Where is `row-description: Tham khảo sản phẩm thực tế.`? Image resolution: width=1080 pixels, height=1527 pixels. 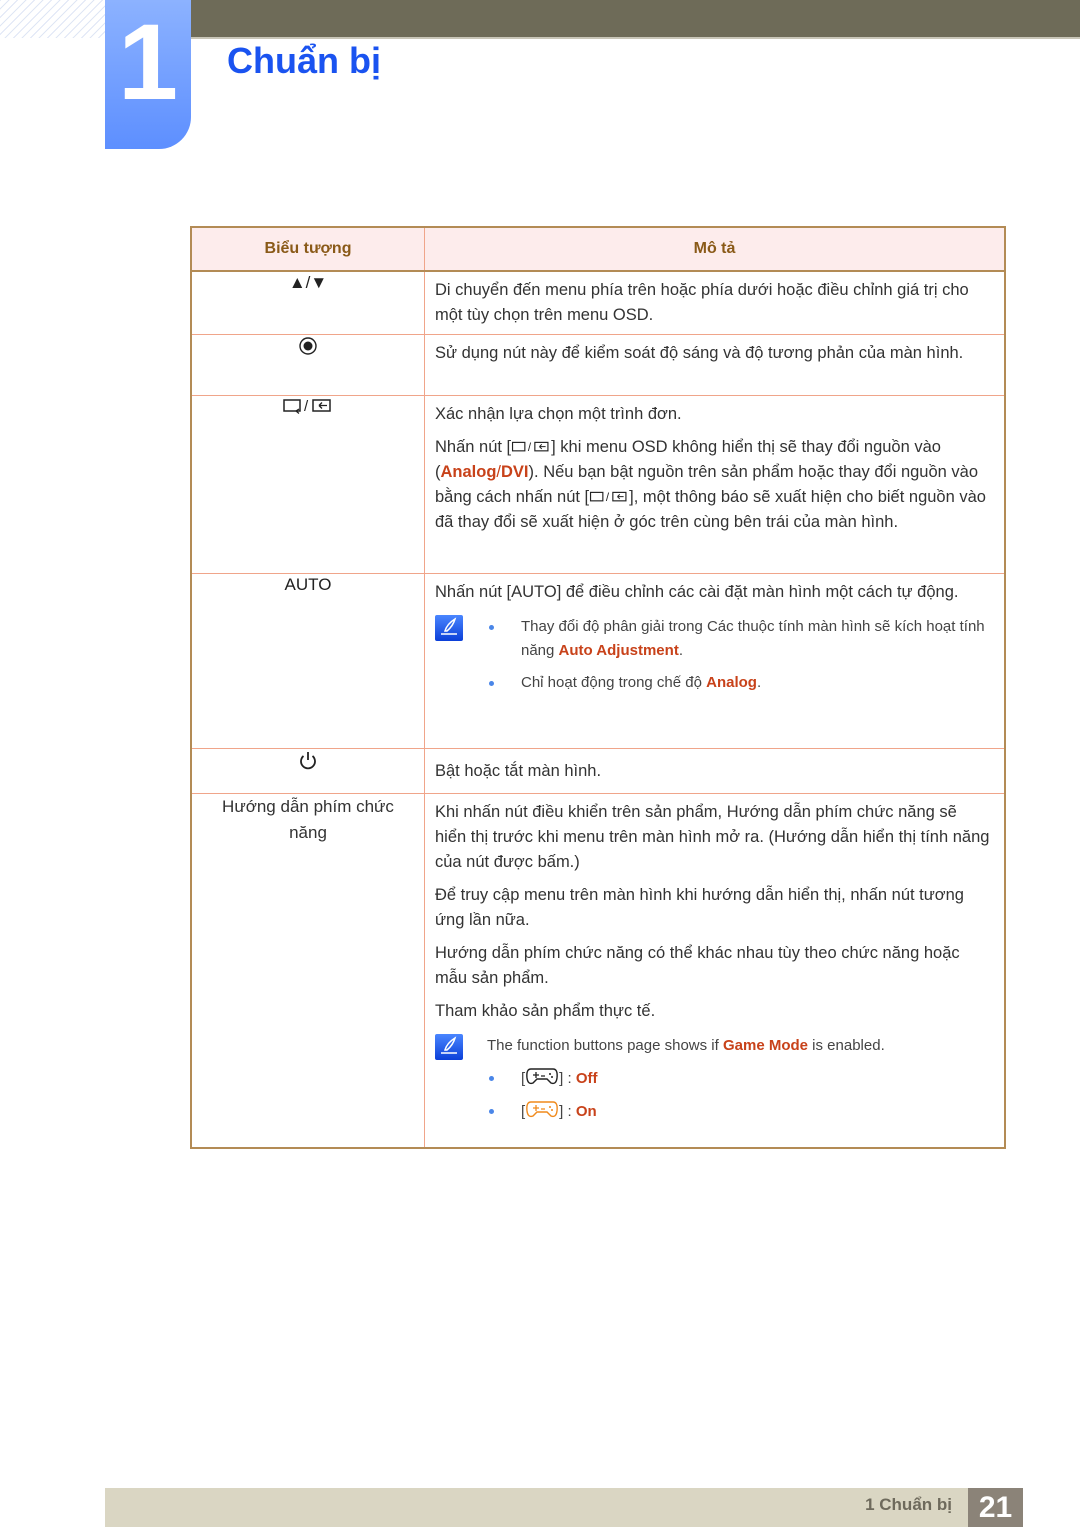
row-description: Tham khảo sản phẩm thực tế. is located at coordinates (545, 1011).